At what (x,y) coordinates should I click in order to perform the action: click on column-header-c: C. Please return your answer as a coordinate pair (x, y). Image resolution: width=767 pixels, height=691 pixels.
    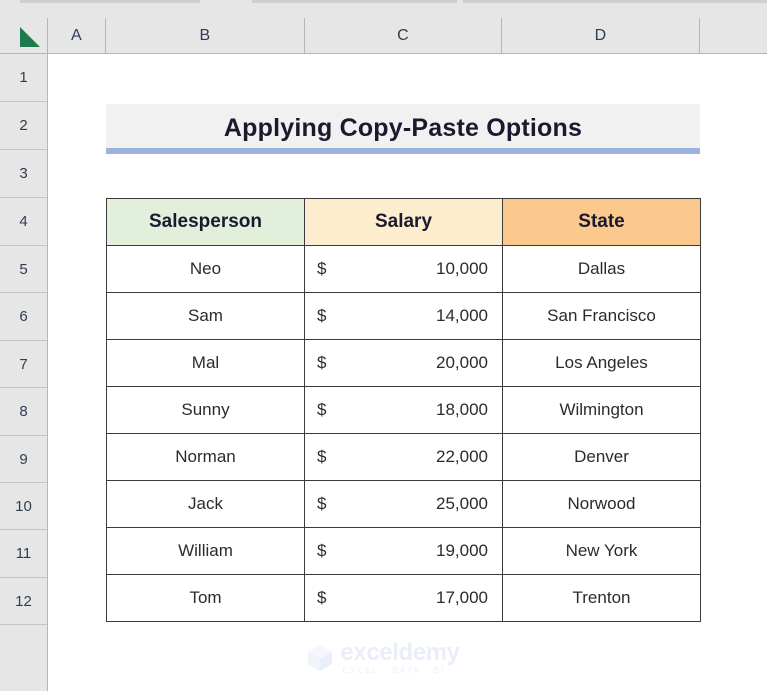
    Looking at the image, I should click on (403, 35).